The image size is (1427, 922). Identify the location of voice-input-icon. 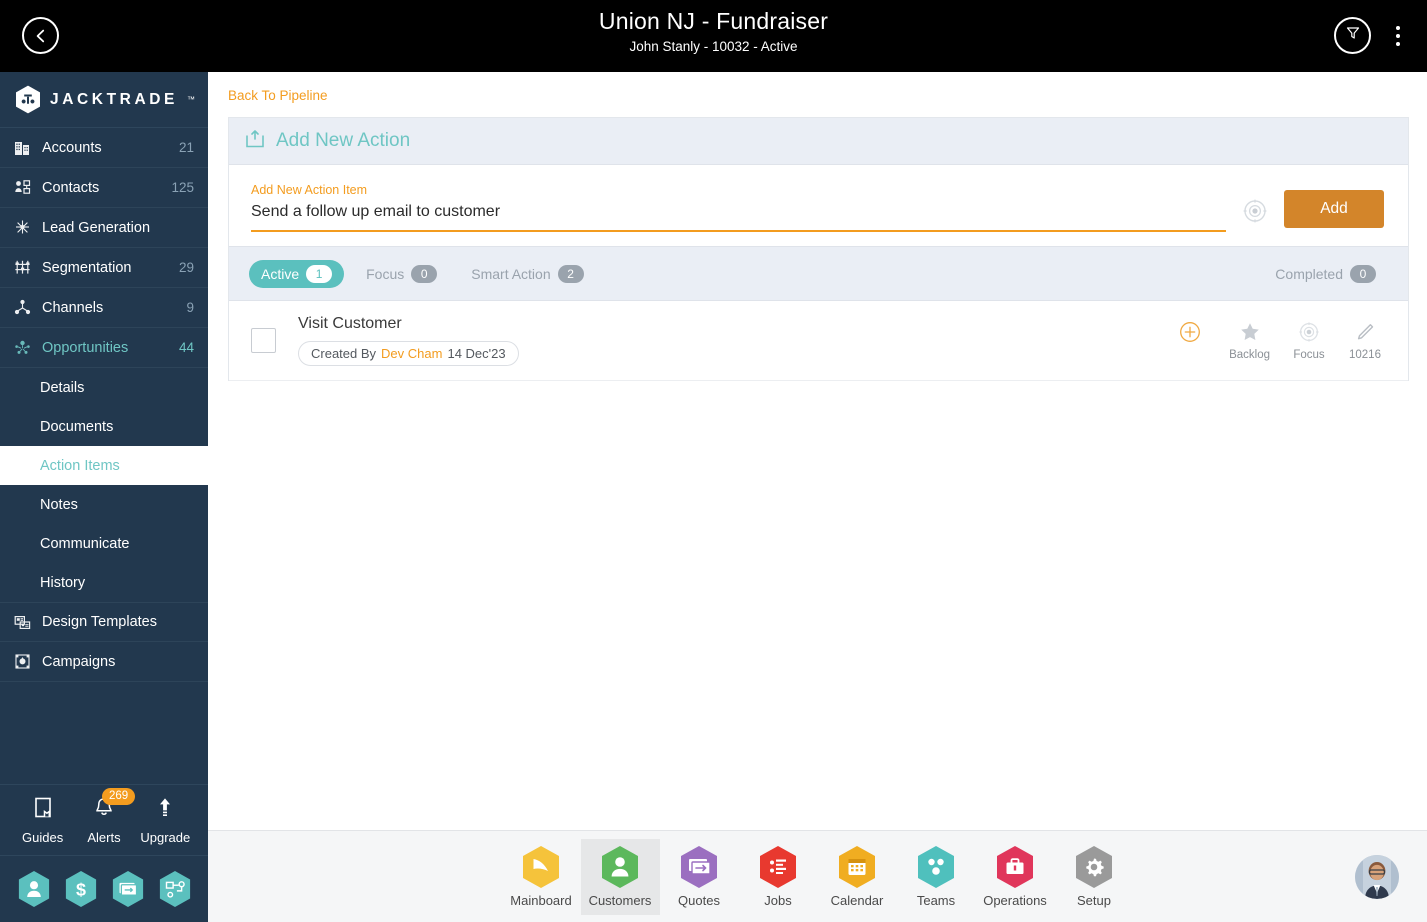
(1255, 211).